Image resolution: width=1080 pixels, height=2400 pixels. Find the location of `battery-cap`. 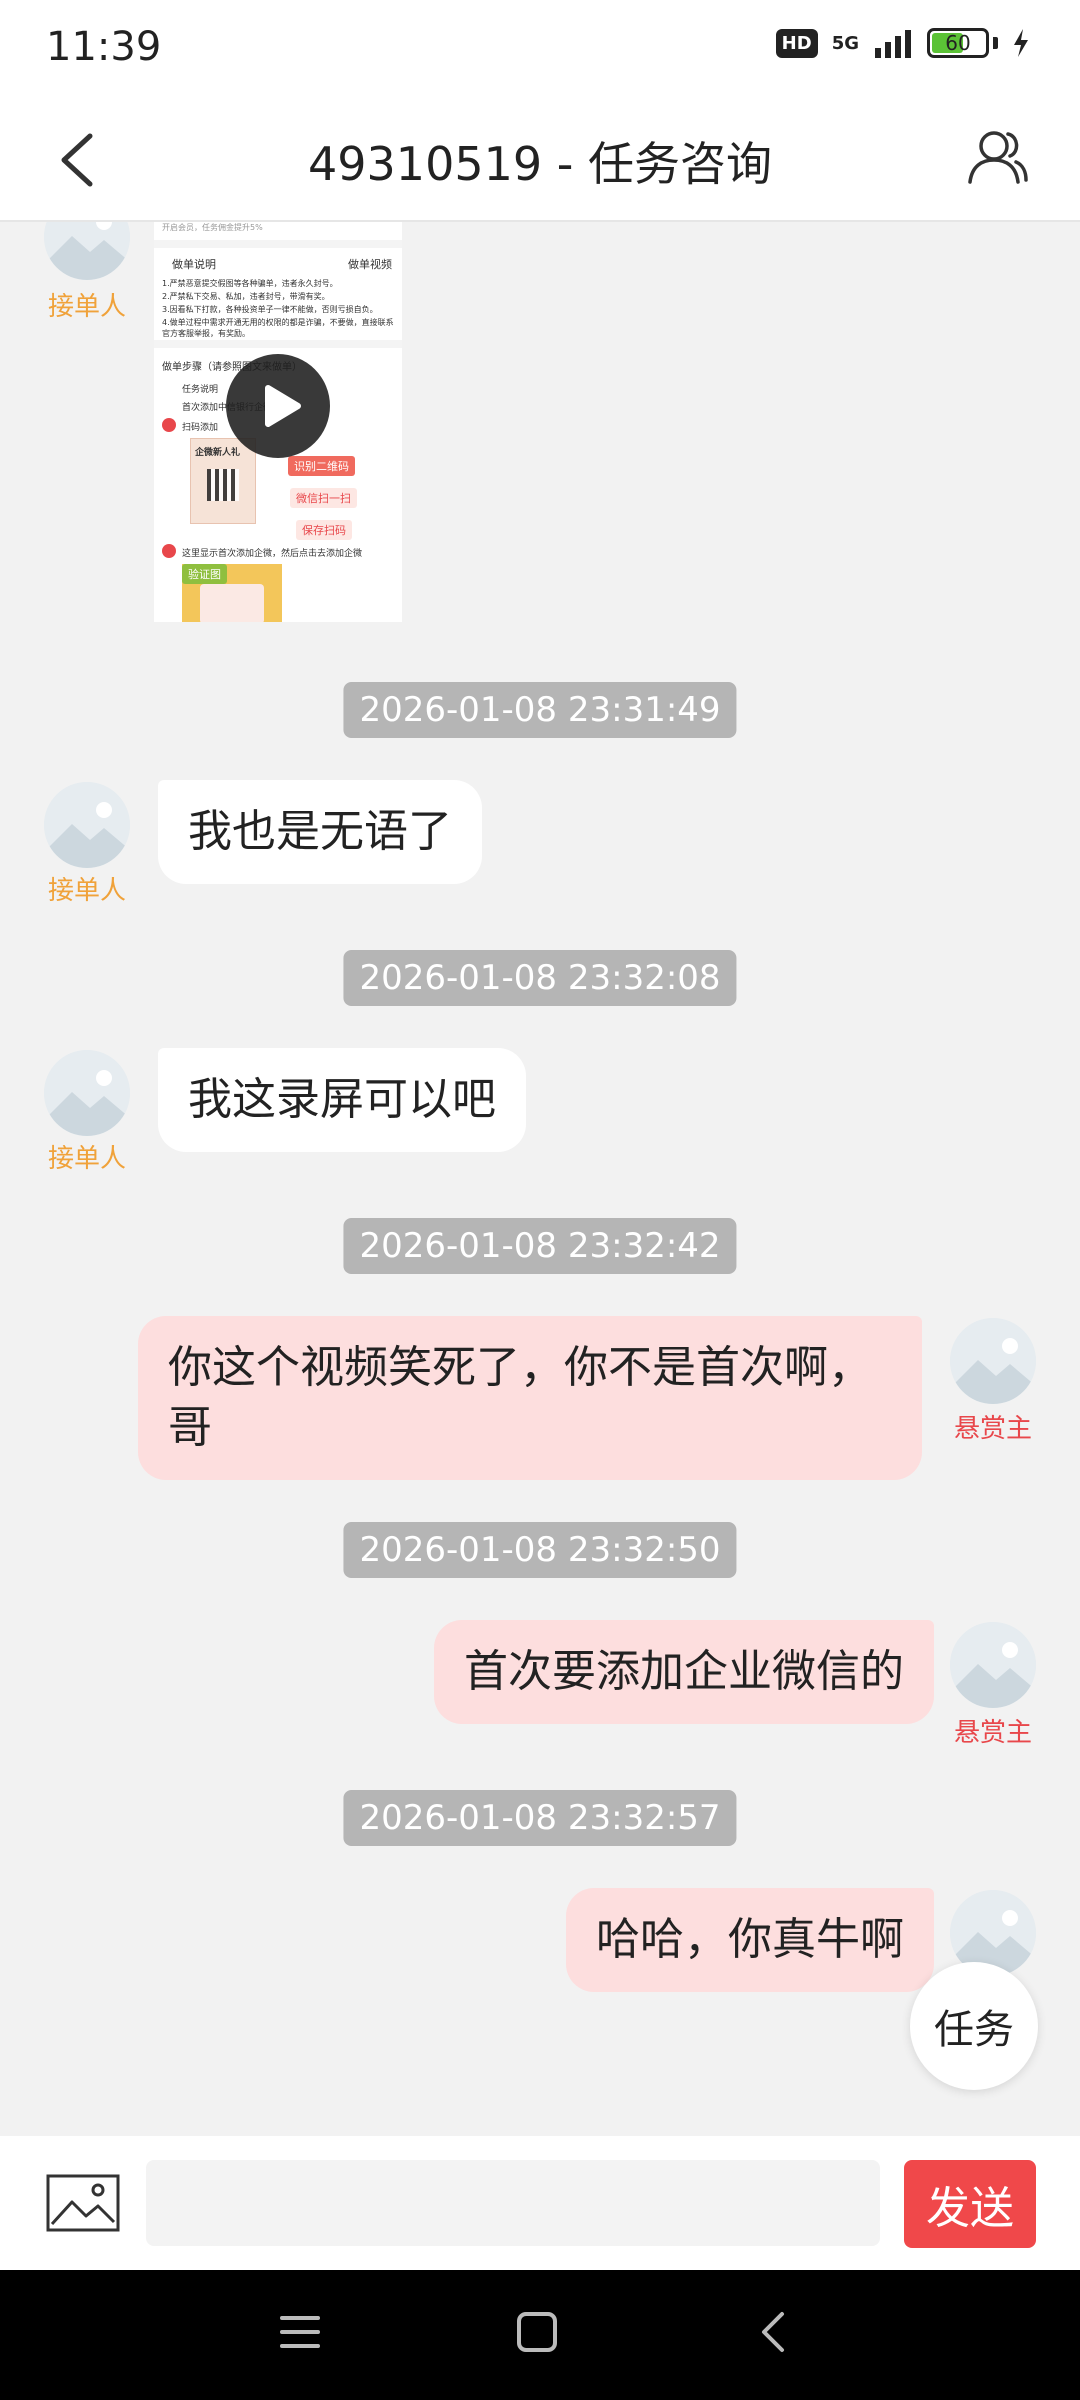

battery-cap is located at coordinates (995, 43).